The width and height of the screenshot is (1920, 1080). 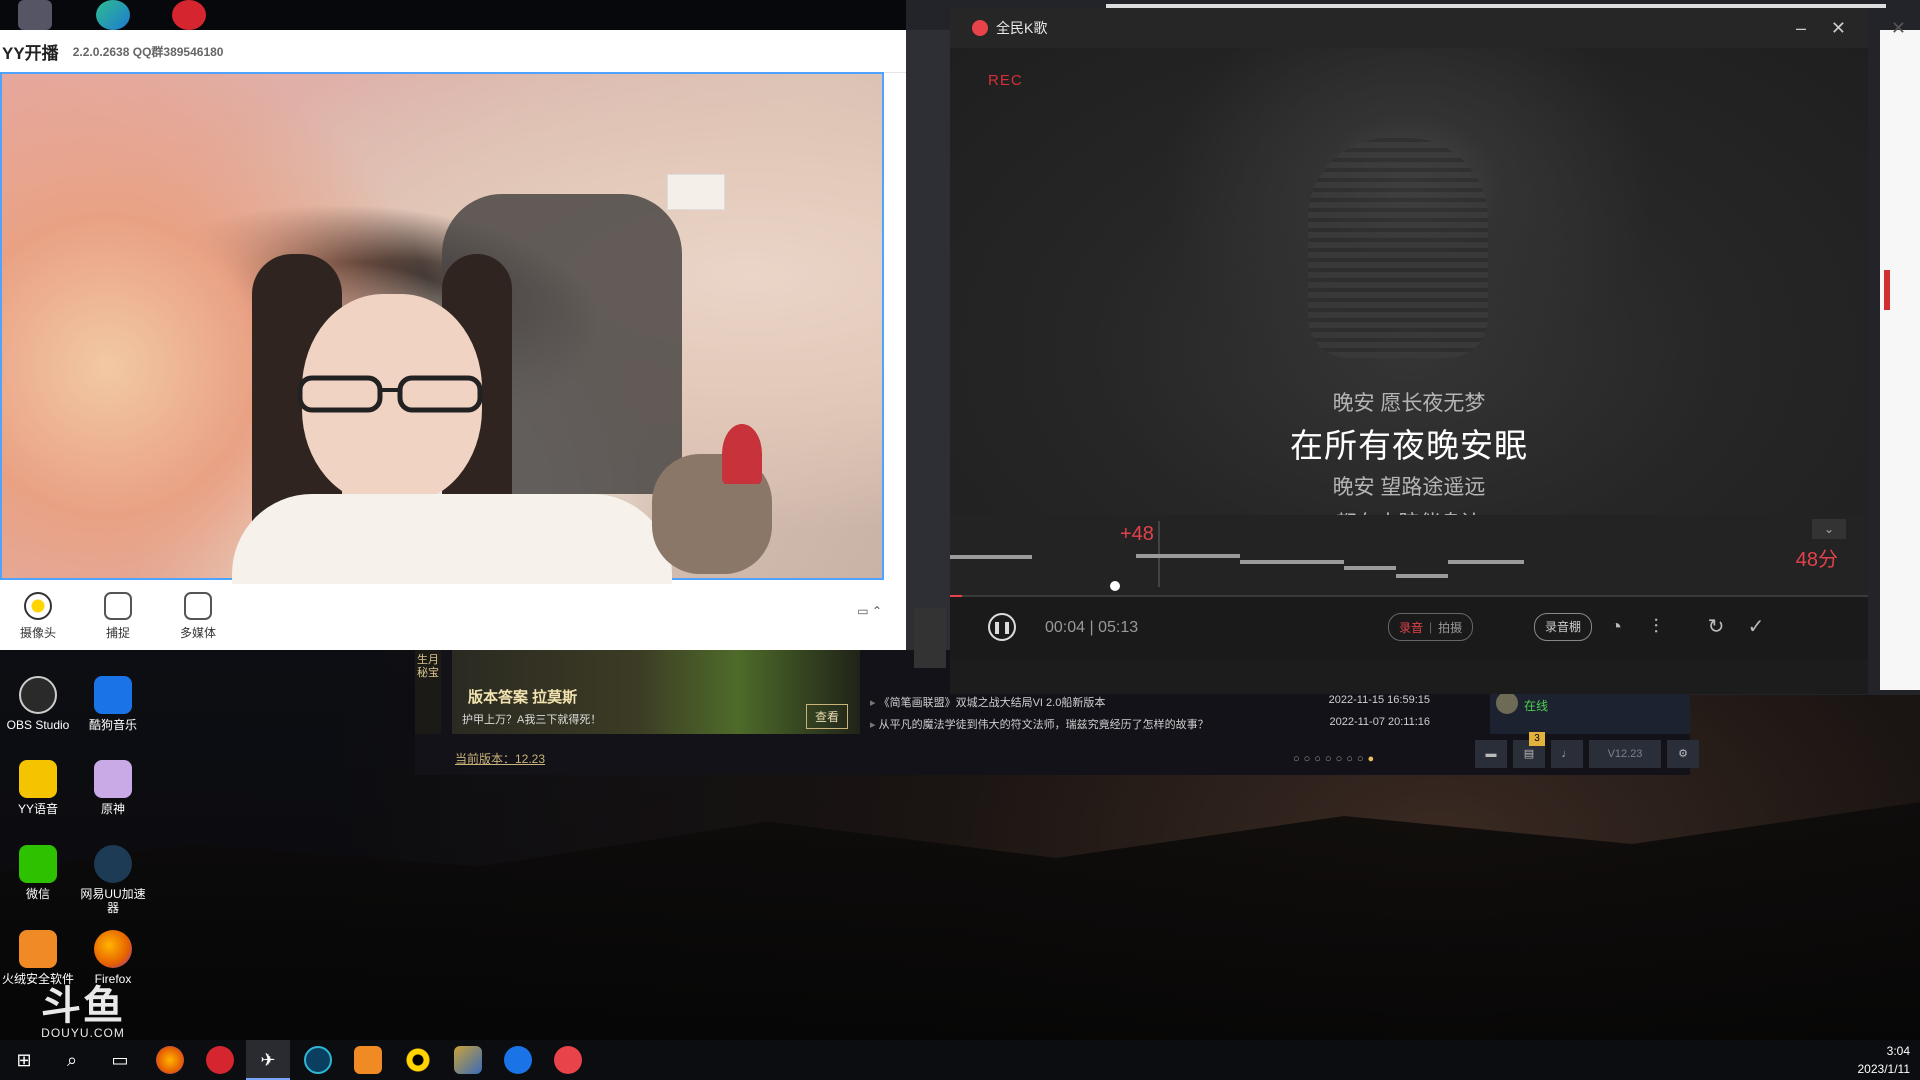 I want to click on chat-icon: ▬, so click(x=1491, y=754).